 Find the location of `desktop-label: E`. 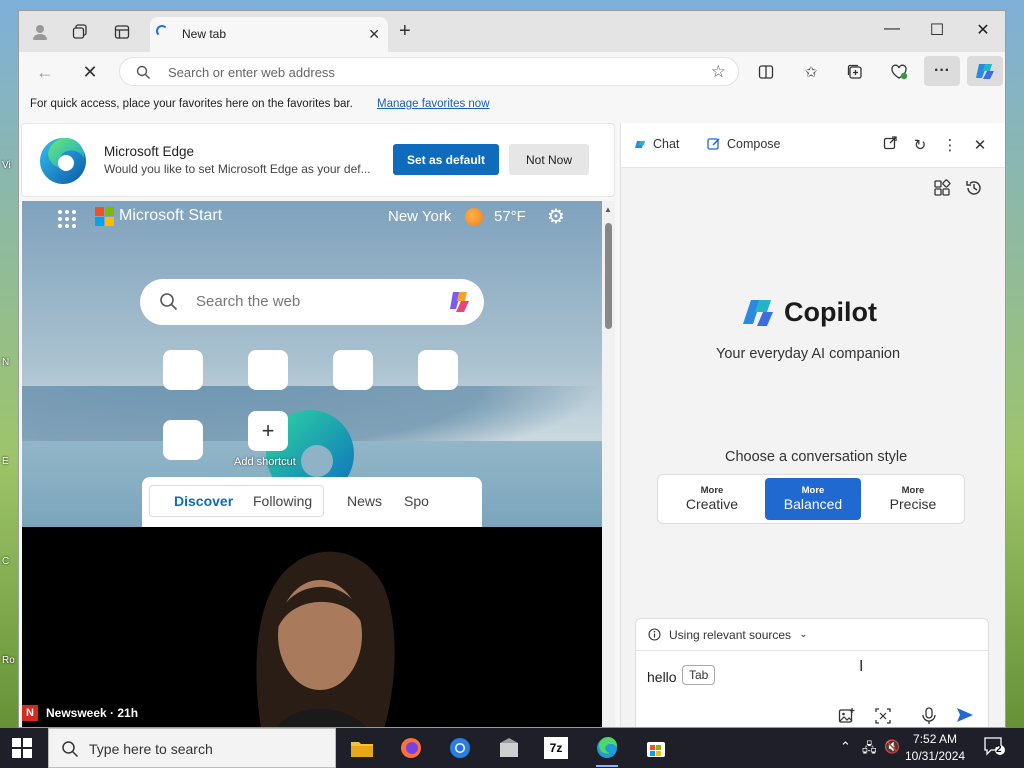

desktop-label: E is located at coordinates (5, 461).